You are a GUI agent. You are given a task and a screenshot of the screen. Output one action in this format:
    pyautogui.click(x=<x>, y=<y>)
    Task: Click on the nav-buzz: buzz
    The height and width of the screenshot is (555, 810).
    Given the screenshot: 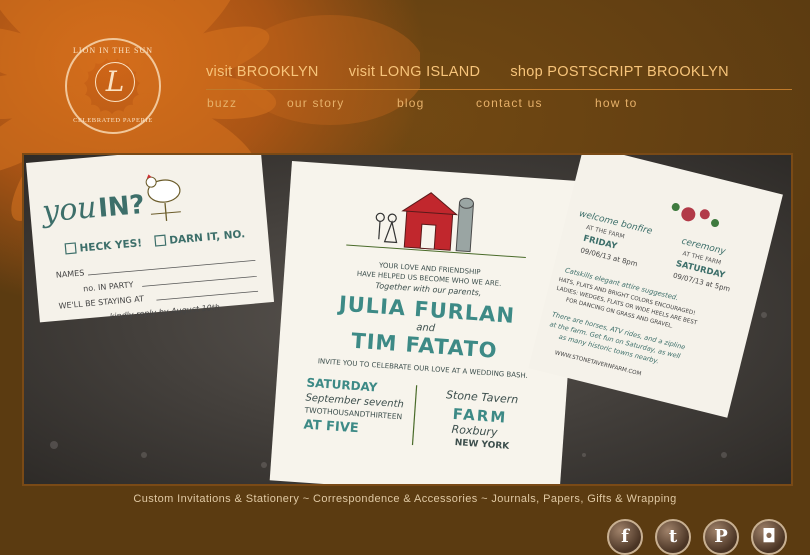 What is the action you would take?
    pyautogui.click(x=222, y=103)
    